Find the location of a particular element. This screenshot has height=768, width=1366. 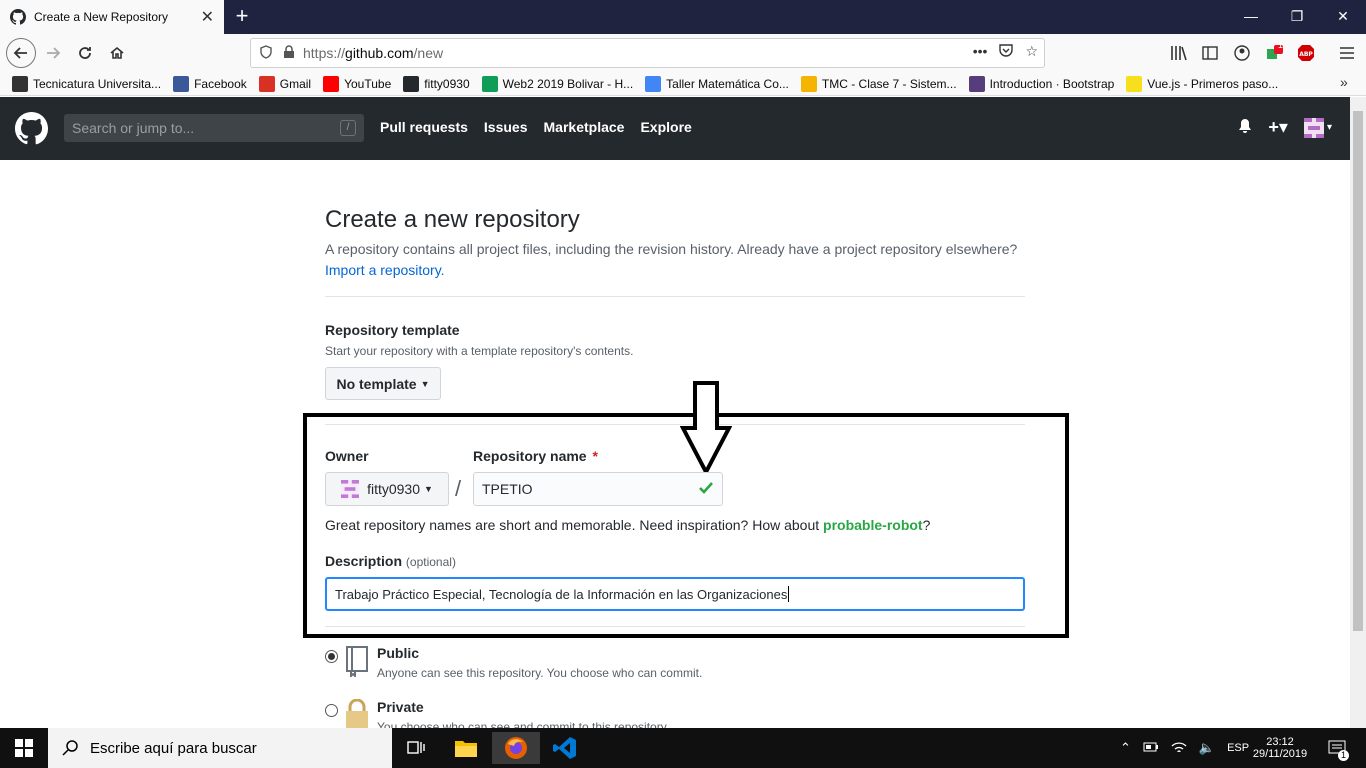

page-actions-icon: ••• is located at coordinates (980, 51).